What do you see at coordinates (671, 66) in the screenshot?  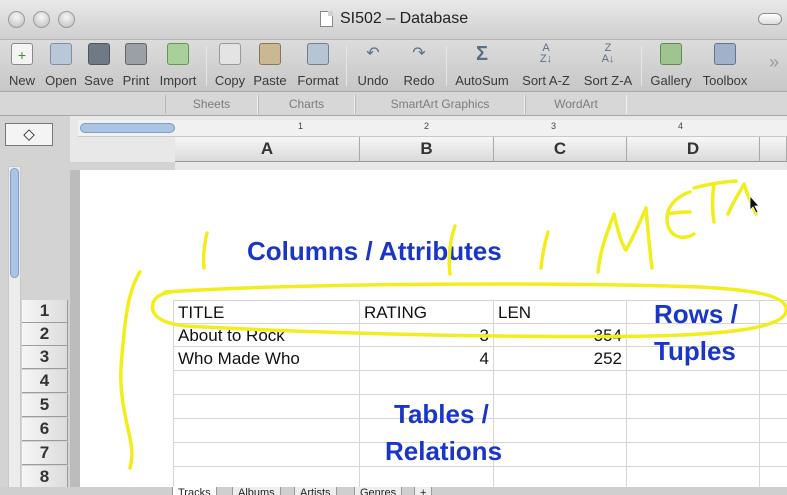 I see `gallery-button: Gallery` at bounding box center [671, 66].